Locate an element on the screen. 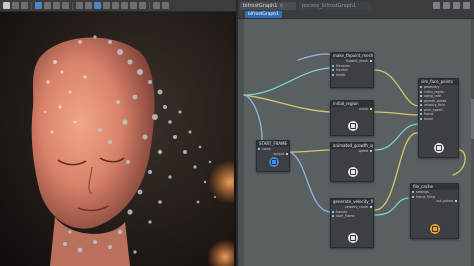  render-icon is located at coordinates (165, 5).